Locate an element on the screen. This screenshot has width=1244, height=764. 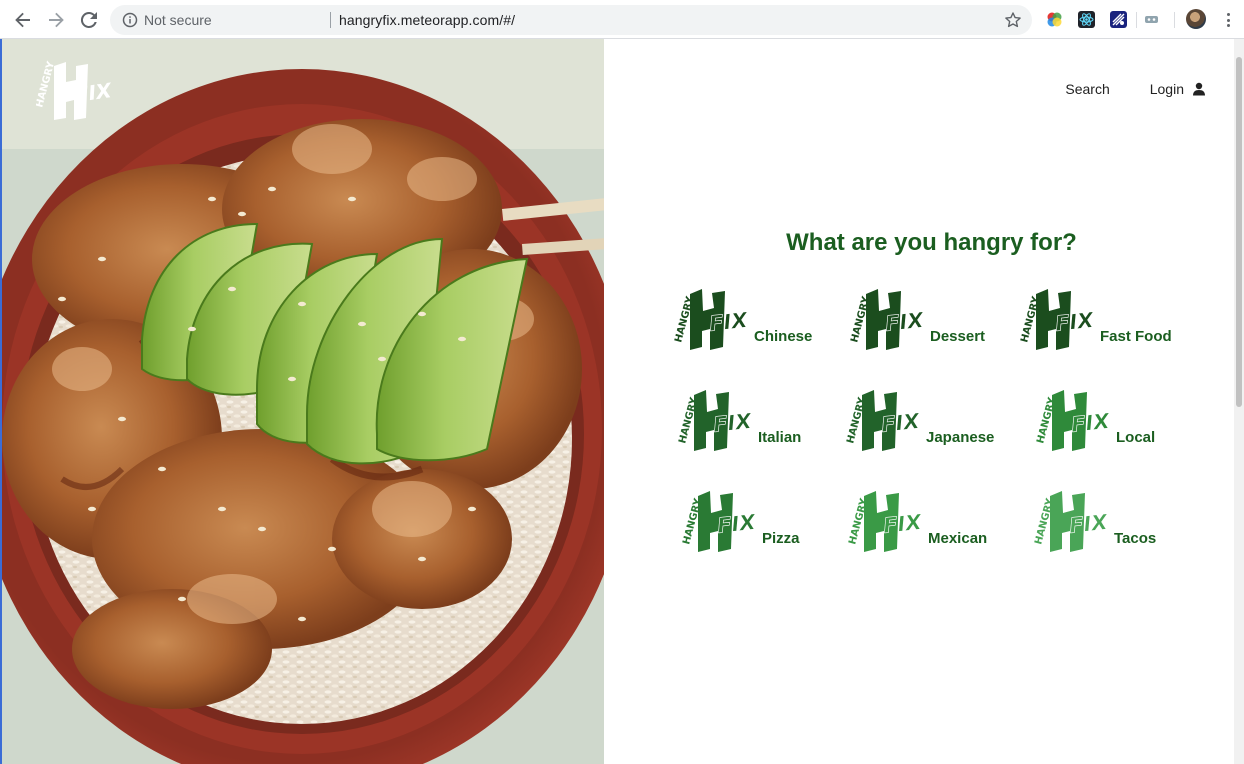
scrollbar-thumb is located at coordinates (1239, 232).